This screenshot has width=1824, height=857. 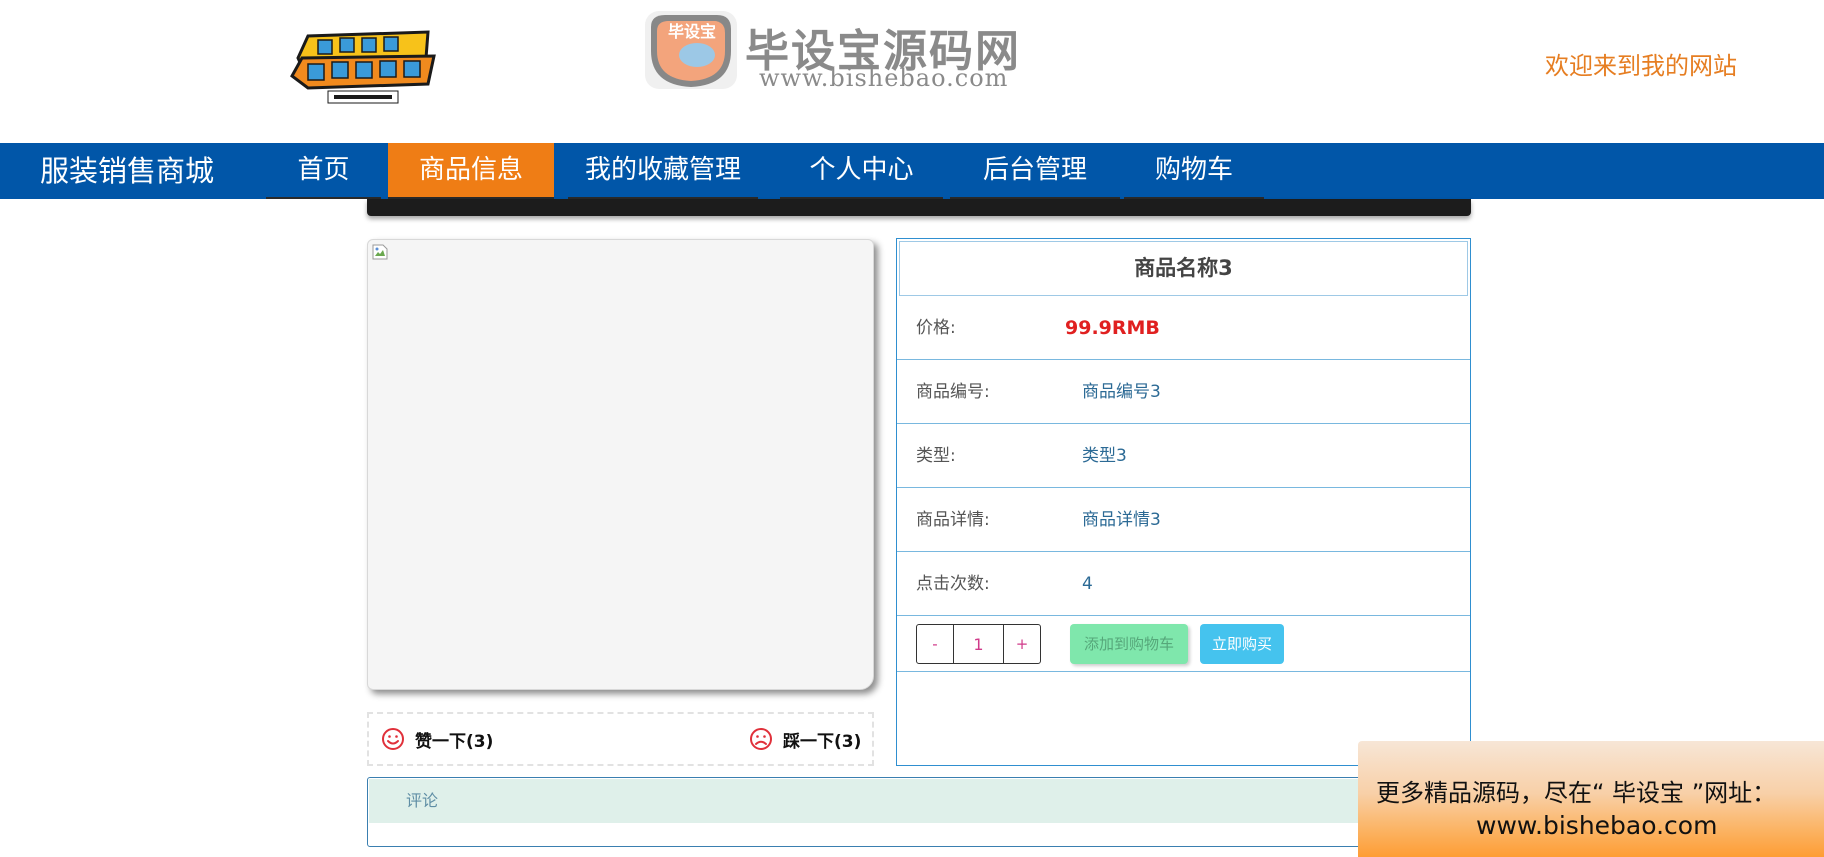 What do you see at coordinates (935, 644) in the screenshot?
I see `quantity-minus-button: -` at bounding box center [935, 644].